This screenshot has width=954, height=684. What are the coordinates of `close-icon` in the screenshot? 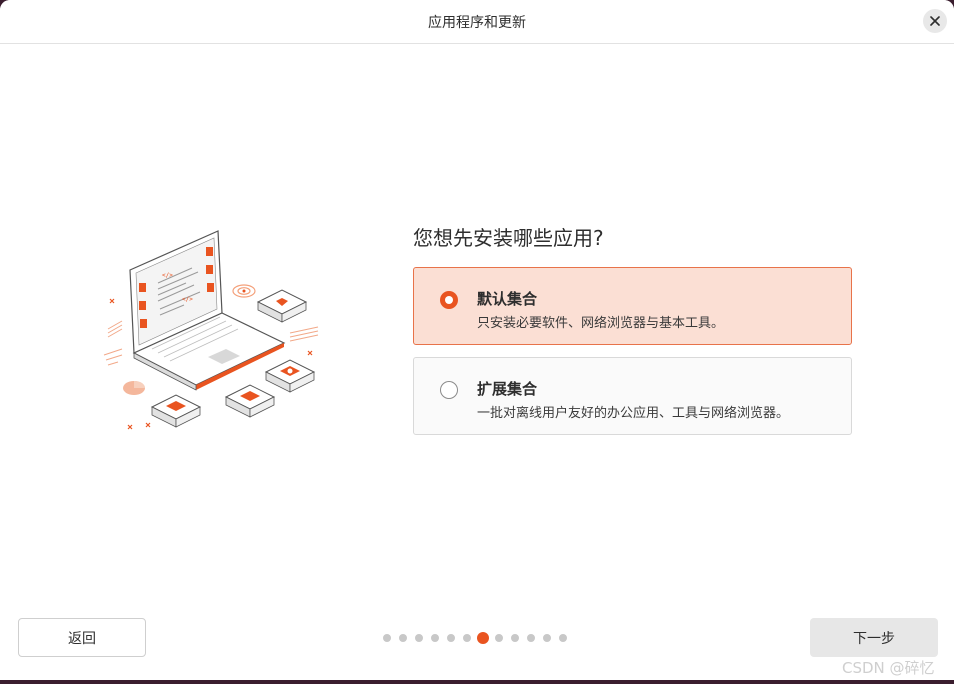 It's located at (935, 21).